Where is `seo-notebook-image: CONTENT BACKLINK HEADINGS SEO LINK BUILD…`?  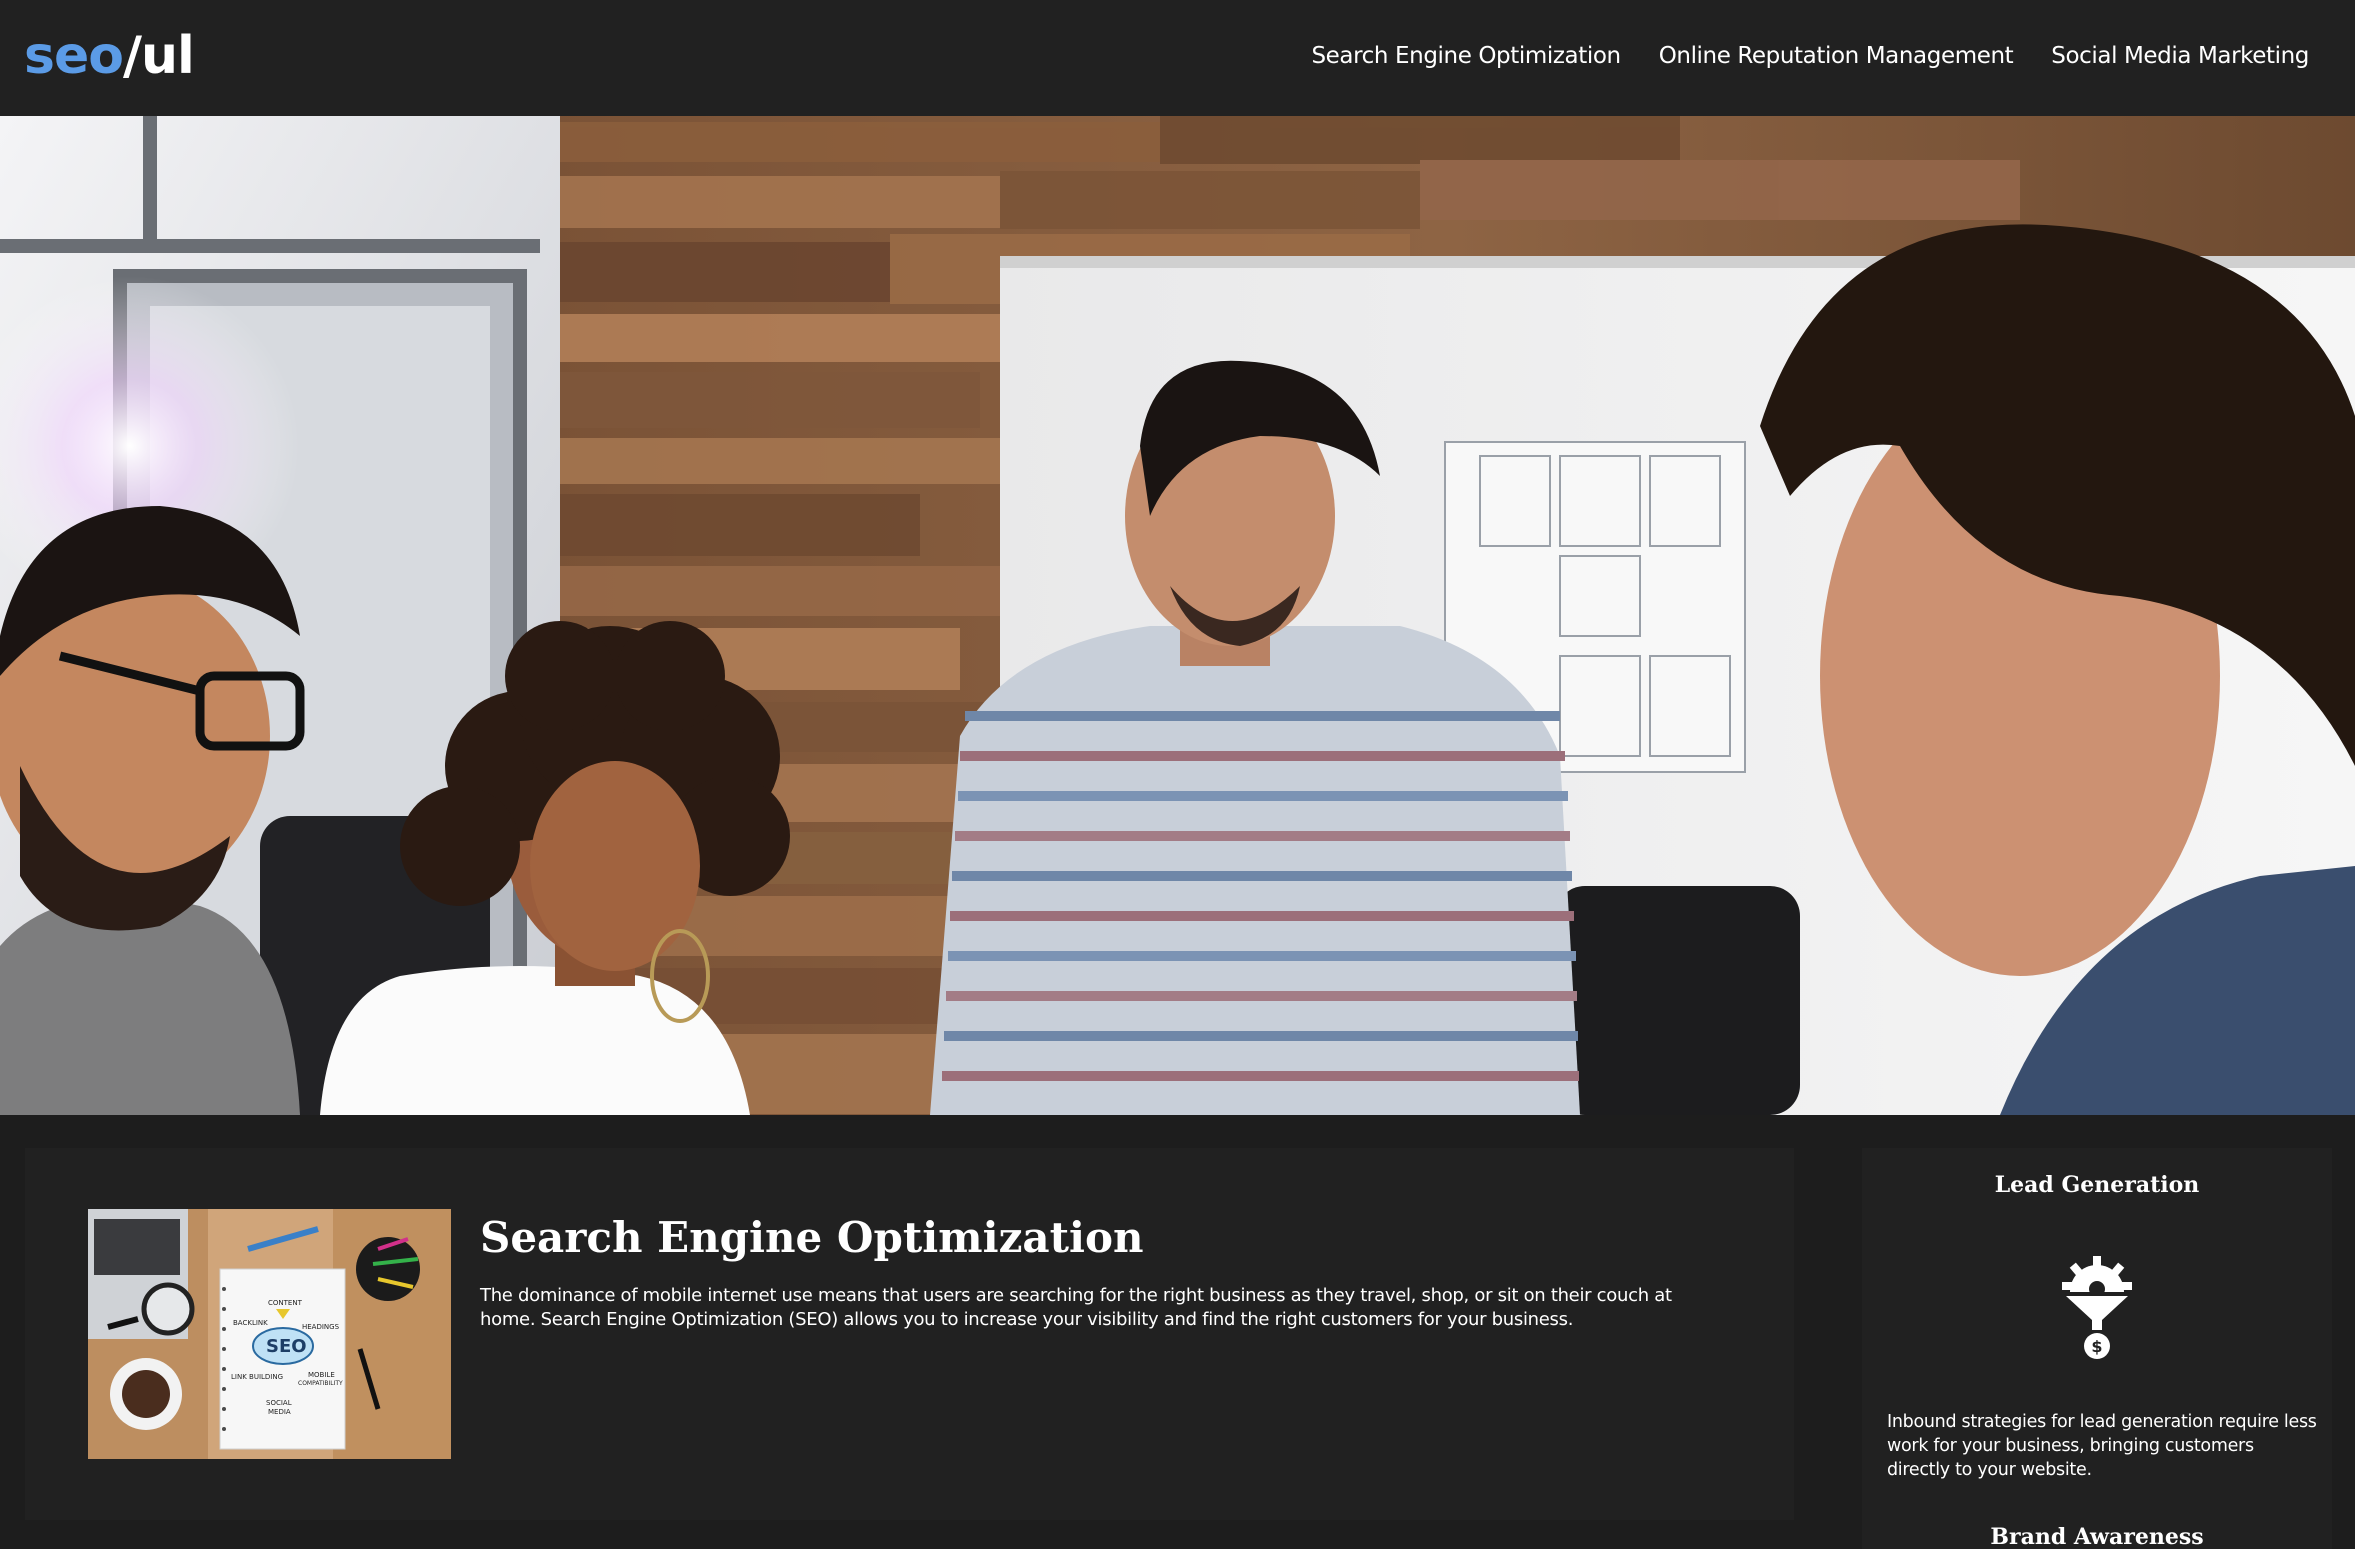
seo-notebook-image: CONTENT BACKLINK HEADINGS SEO LINK BUILD… is located at coordinates (269, 1334).